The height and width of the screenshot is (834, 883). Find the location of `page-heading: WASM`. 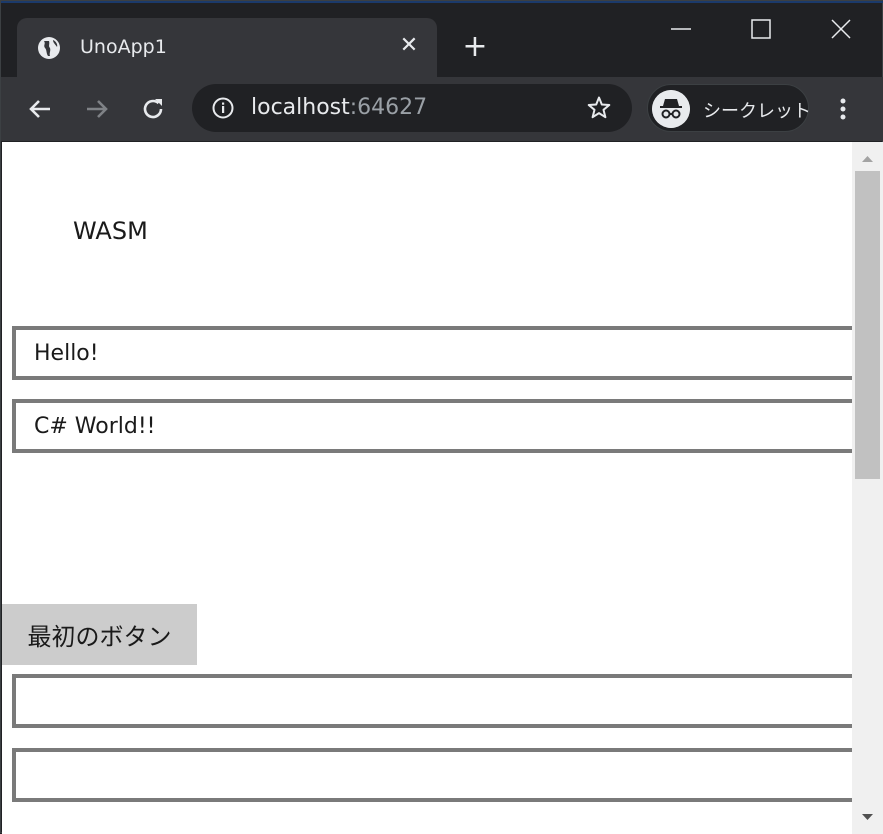

page-heading: WASM is located at coordinates (110, 231).